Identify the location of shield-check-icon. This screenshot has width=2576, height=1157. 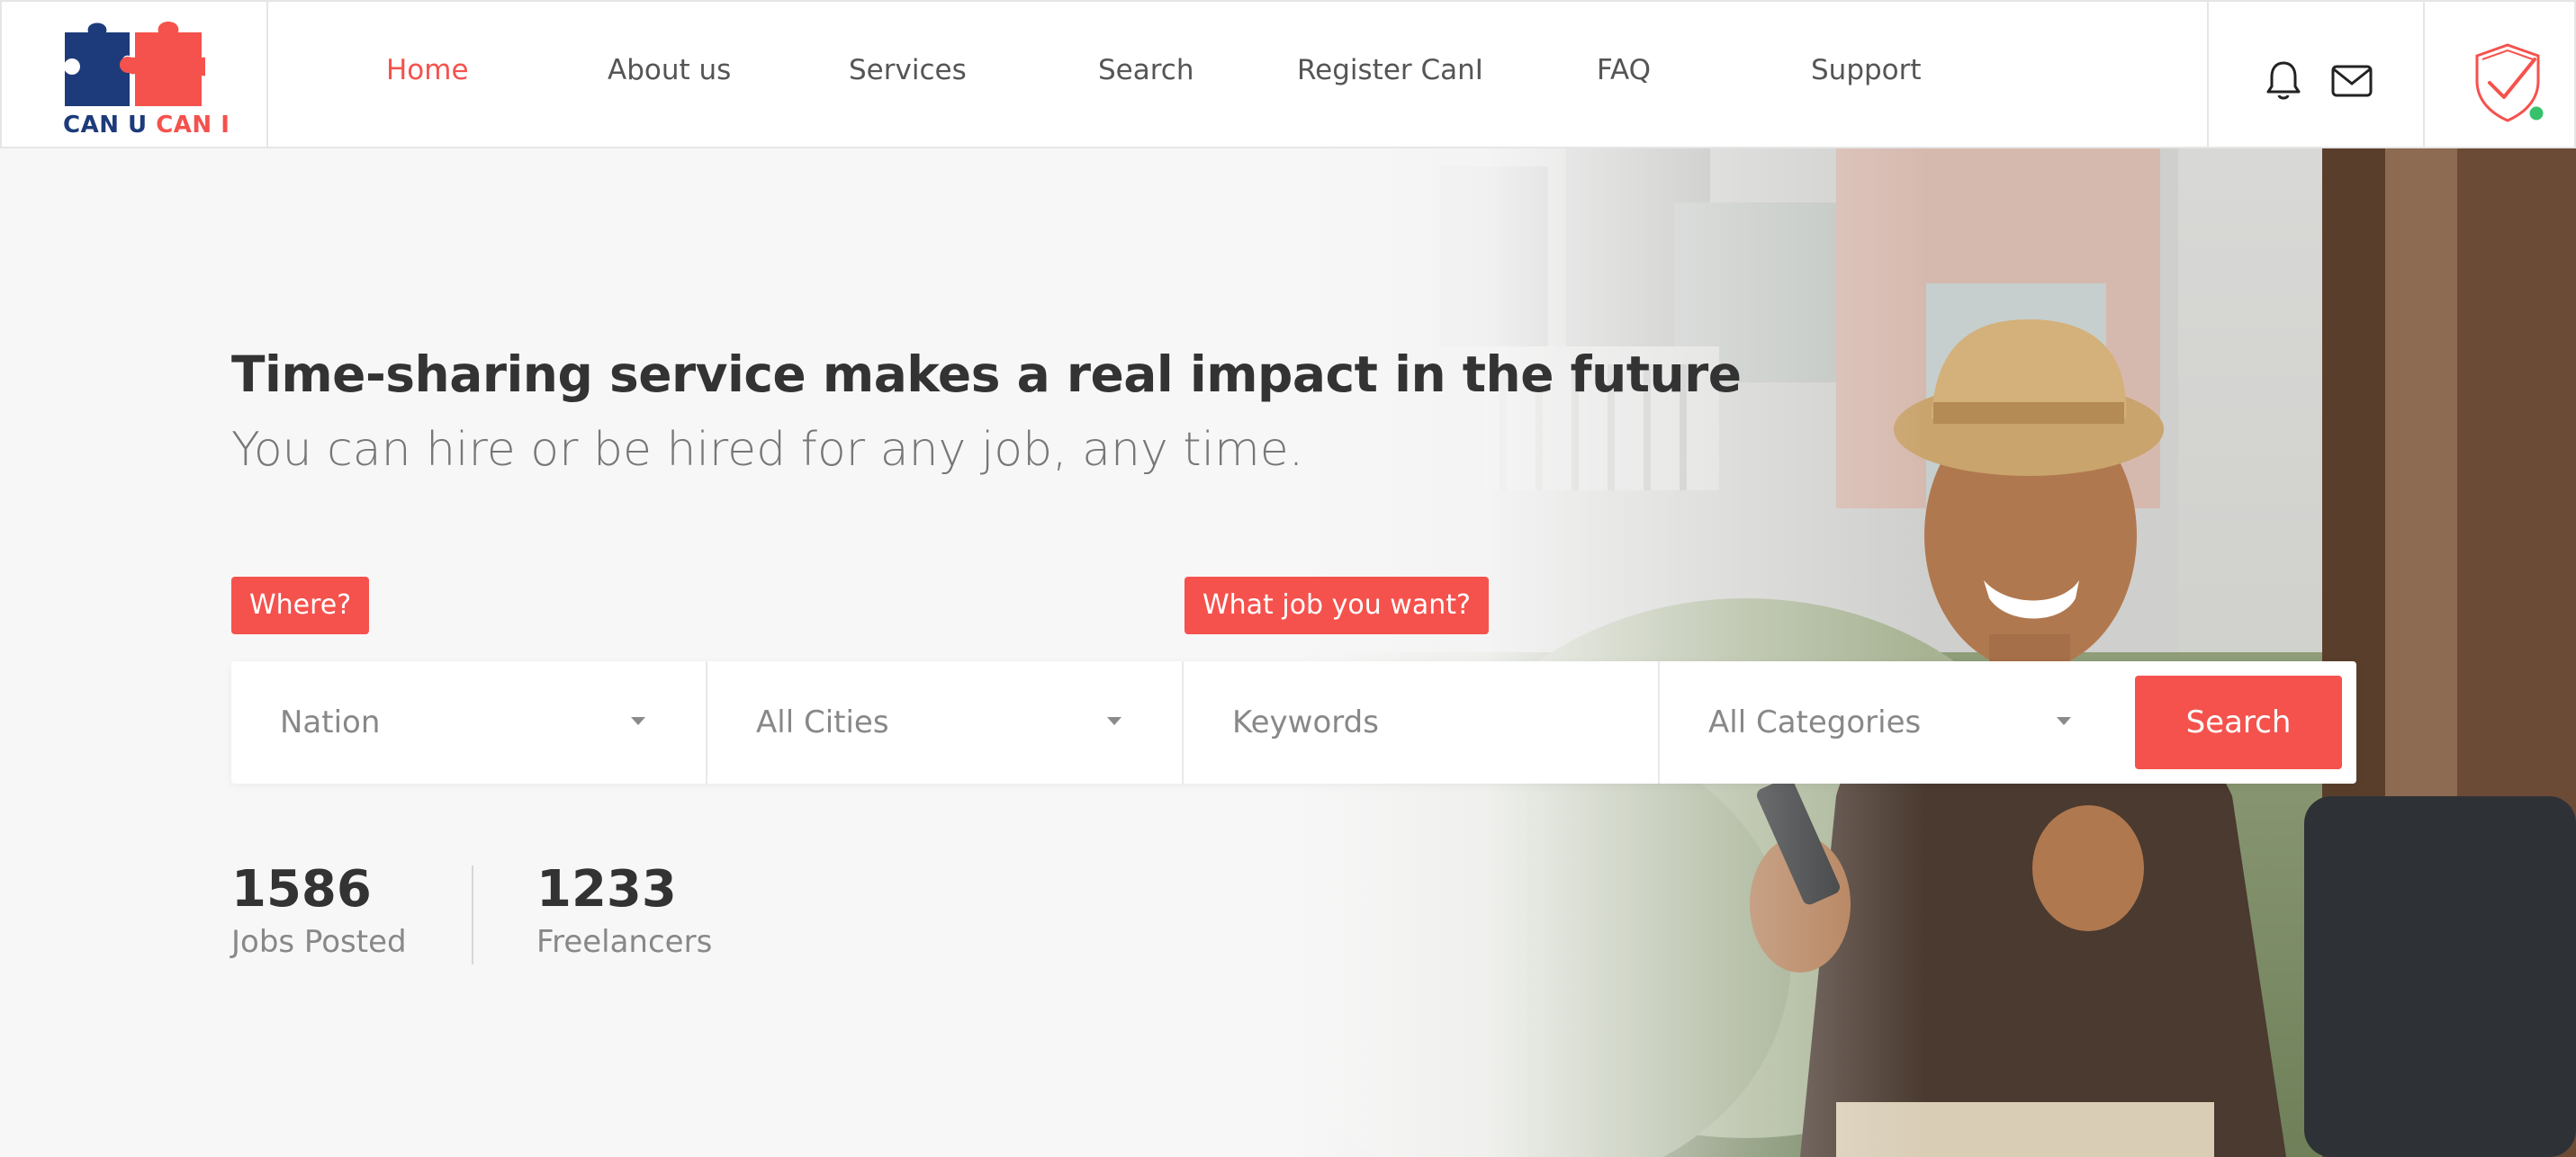
(2510, 83).